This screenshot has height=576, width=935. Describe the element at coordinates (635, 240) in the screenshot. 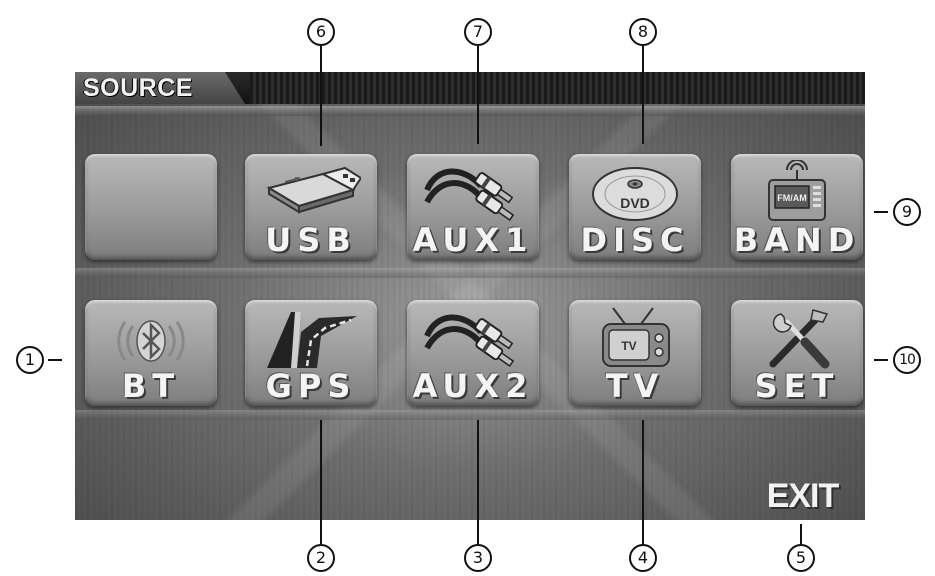

I see `tile-label: DISC` at that location.